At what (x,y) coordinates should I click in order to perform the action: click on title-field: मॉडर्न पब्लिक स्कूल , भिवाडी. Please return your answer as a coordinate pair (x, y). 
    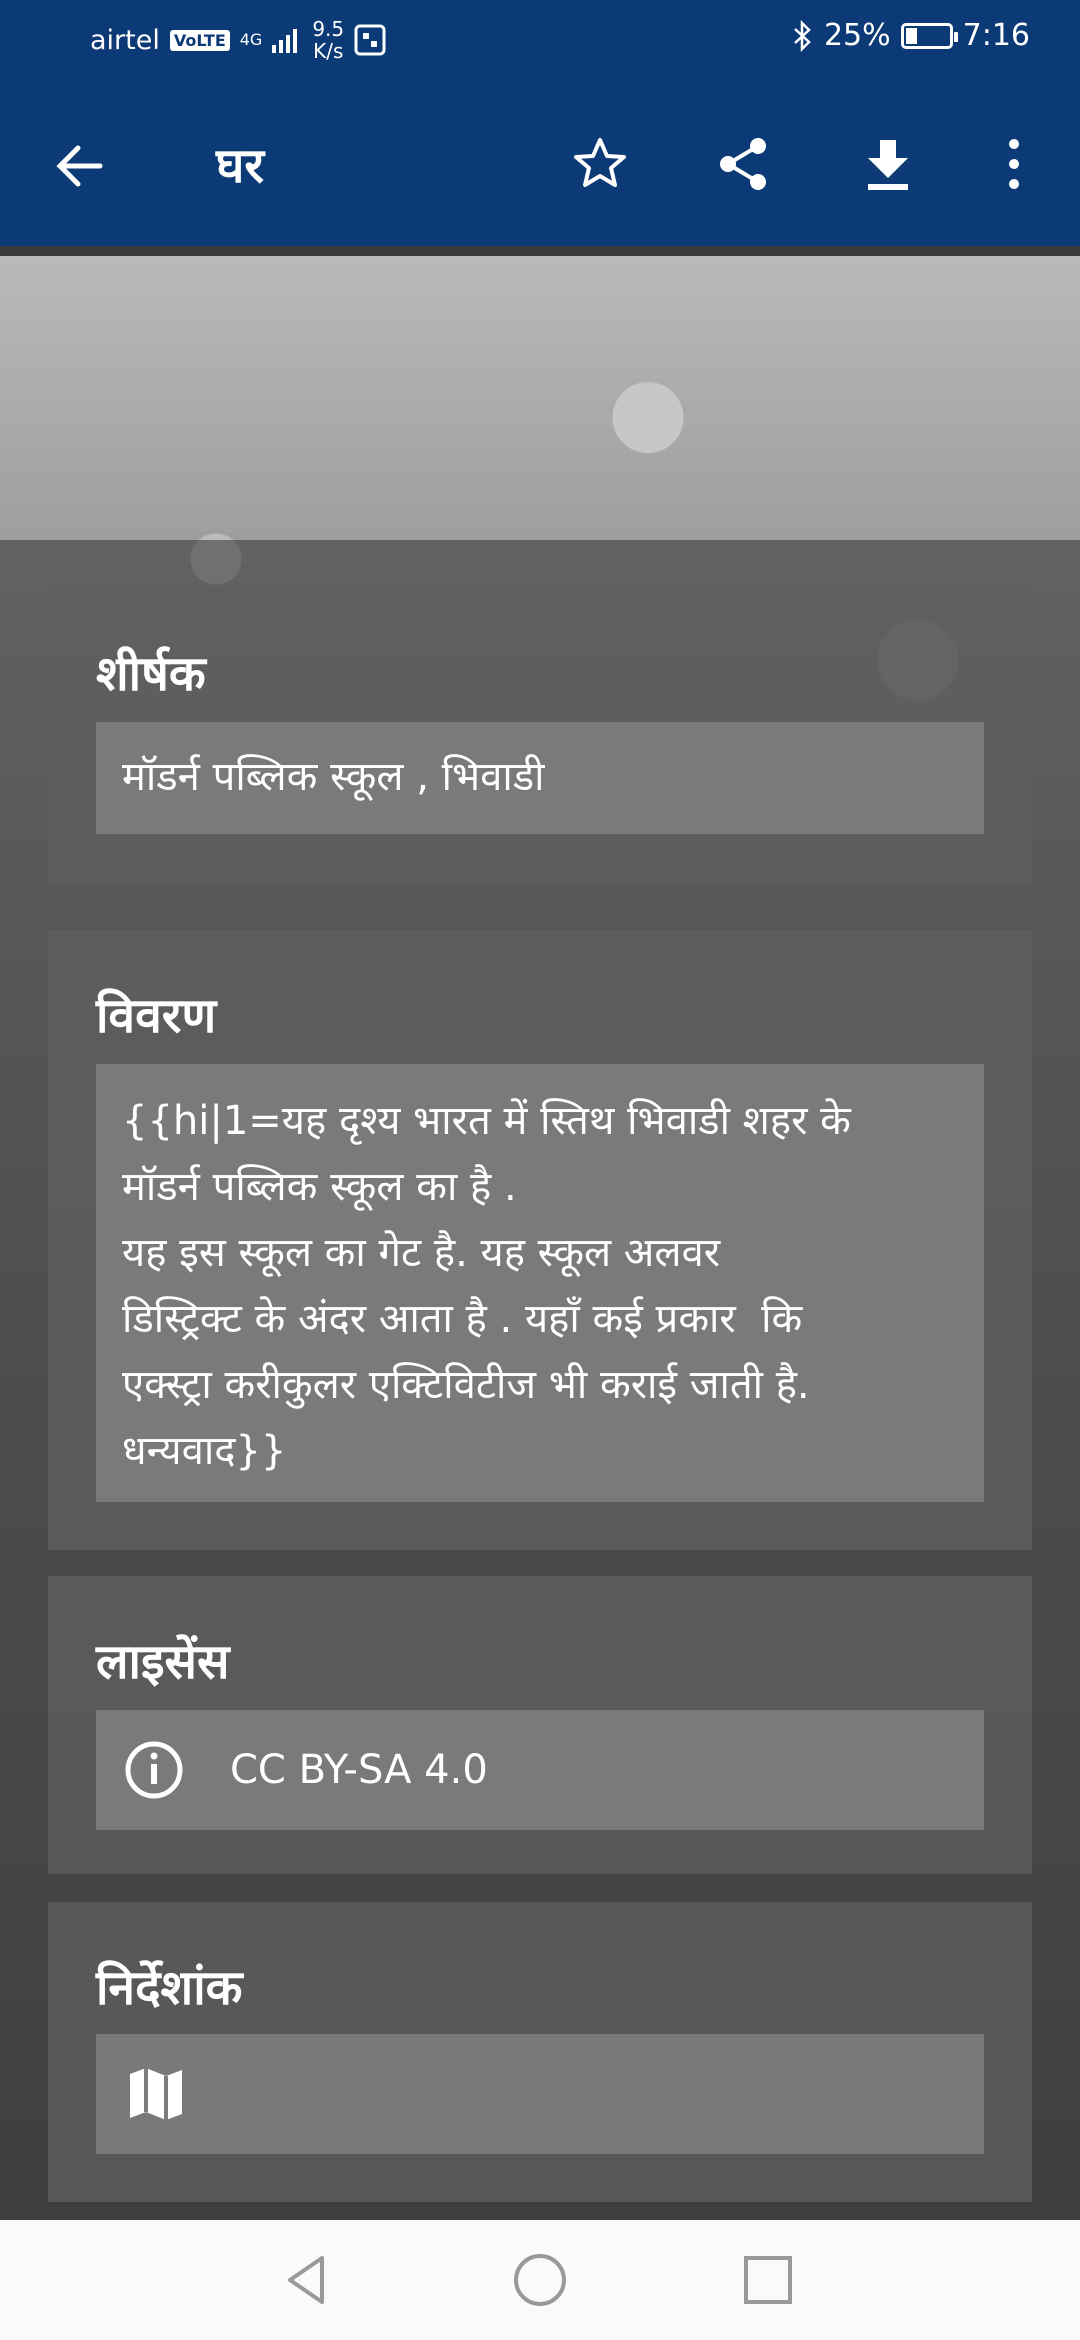
    Looking at the image, I should click on (540, 778).